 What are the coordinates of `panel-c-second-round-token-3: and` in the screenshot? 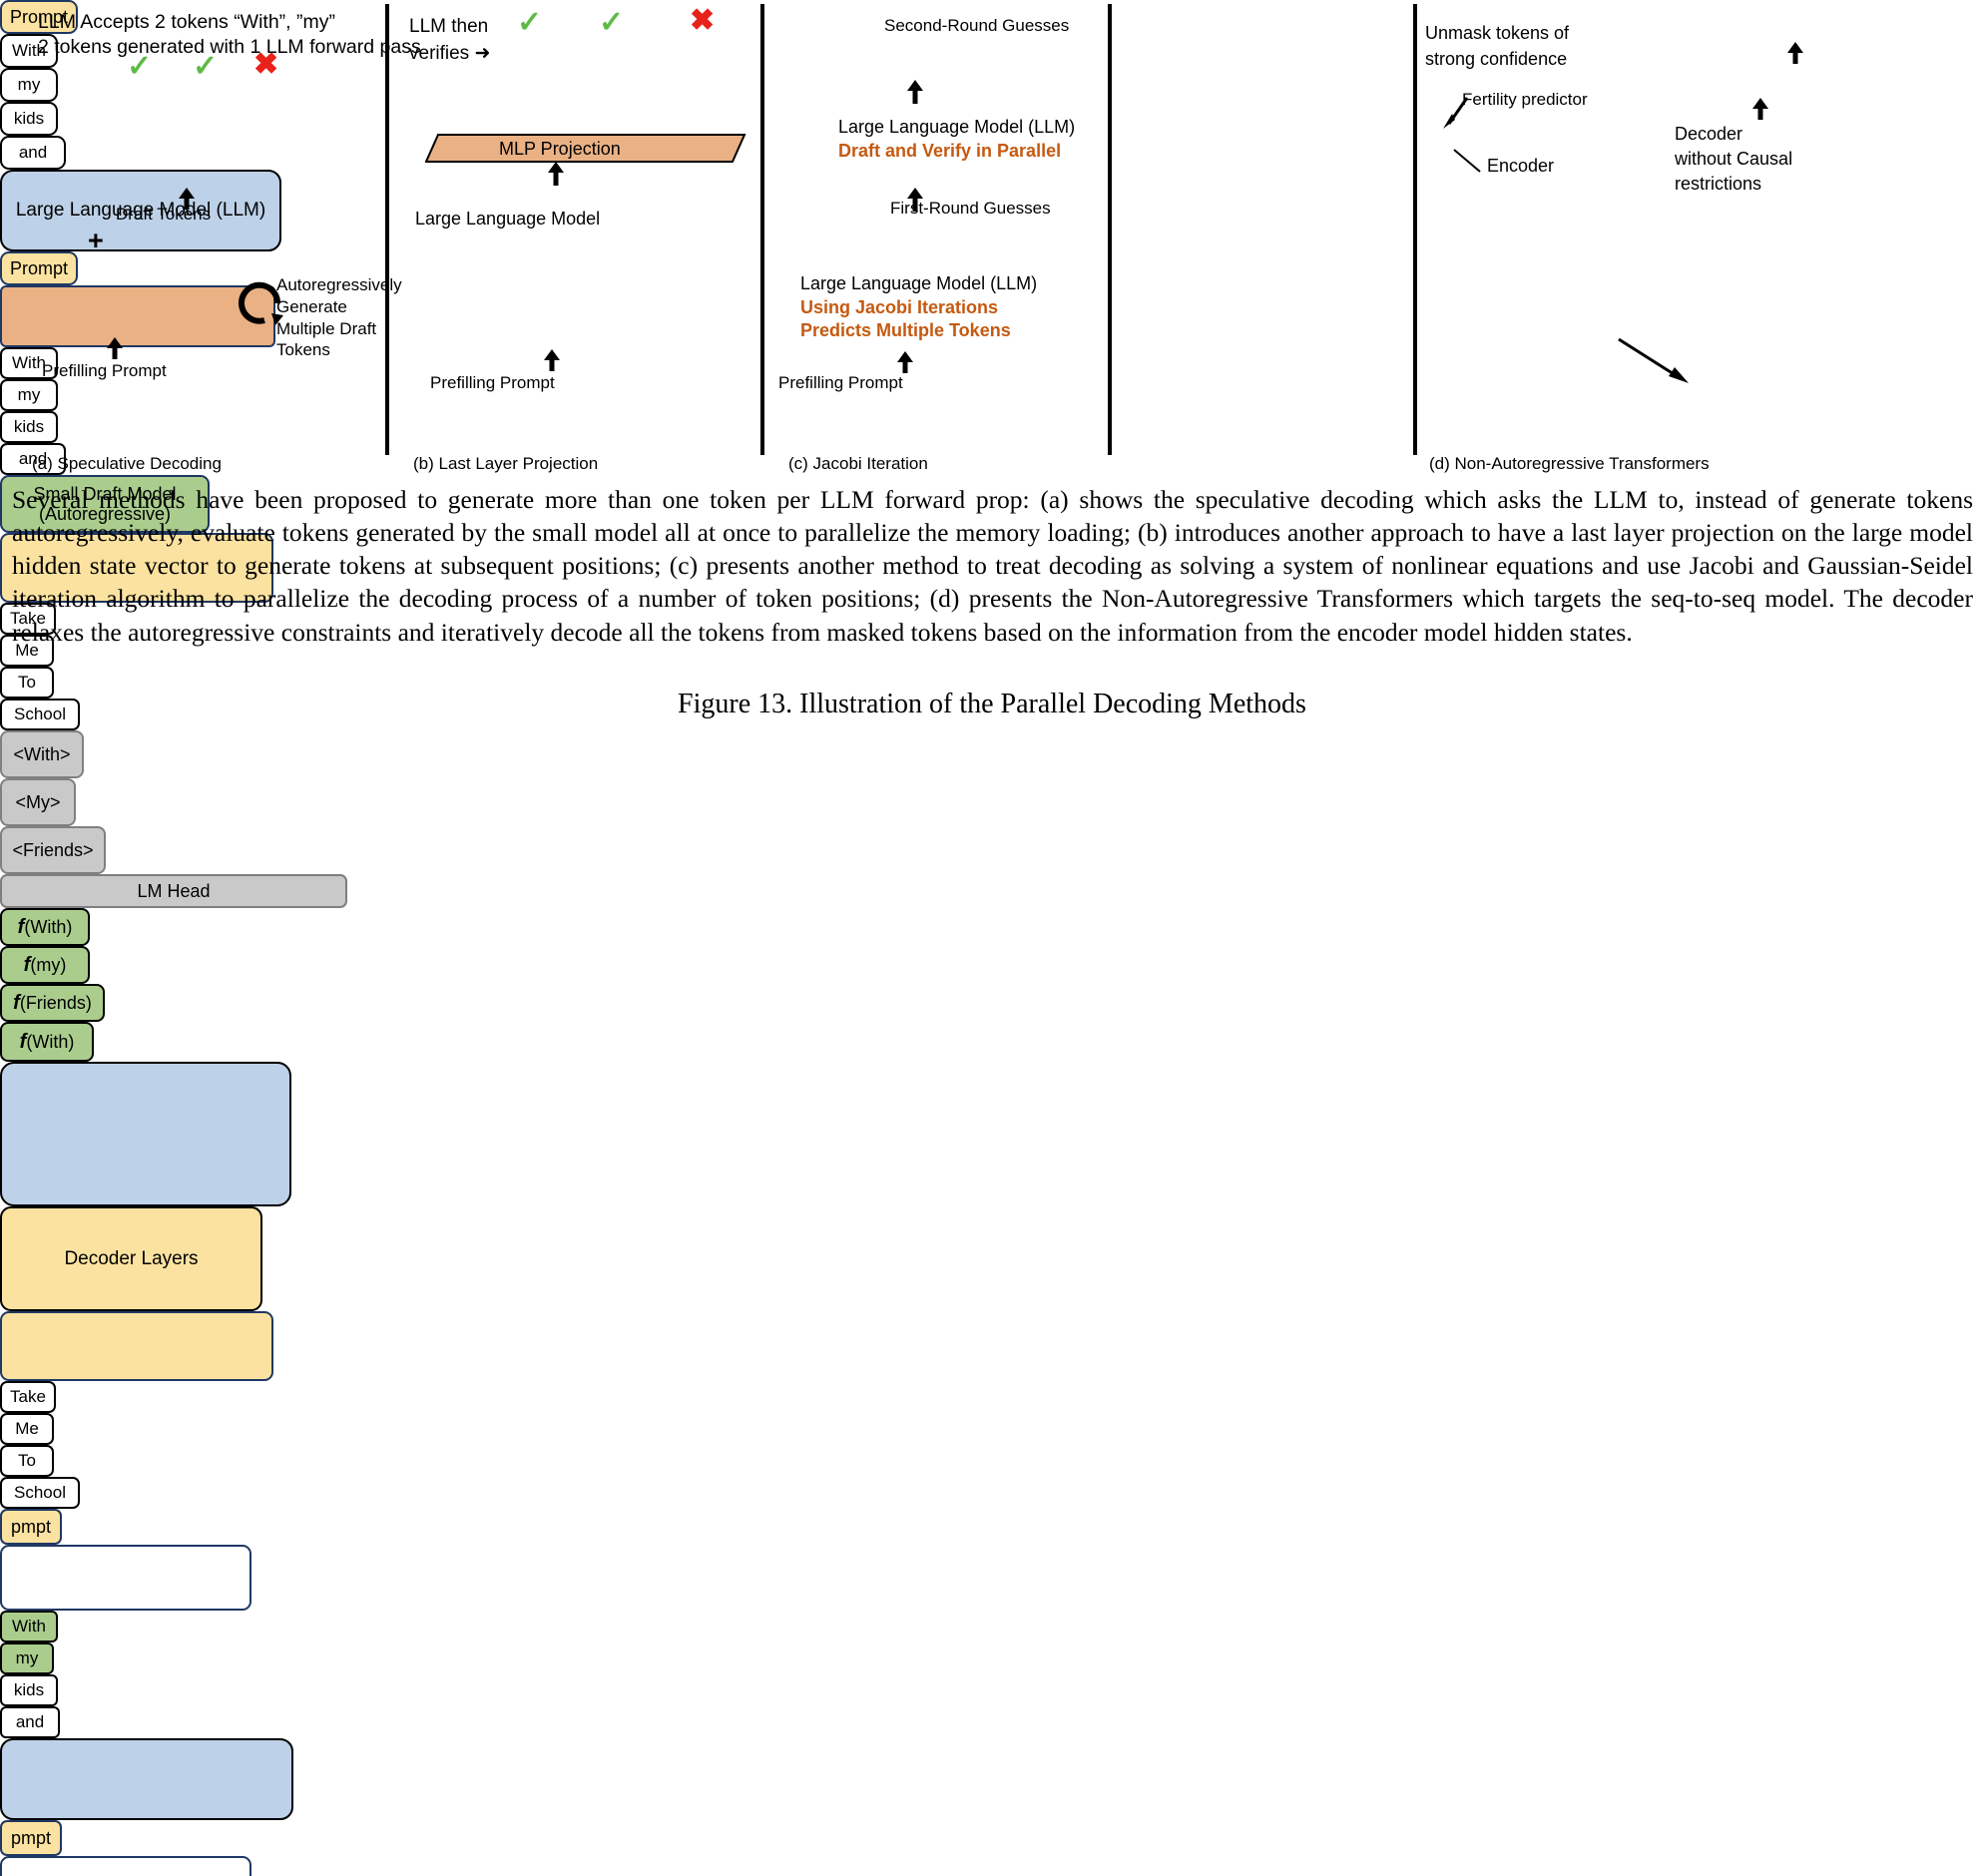 It's located at (30, 1722).